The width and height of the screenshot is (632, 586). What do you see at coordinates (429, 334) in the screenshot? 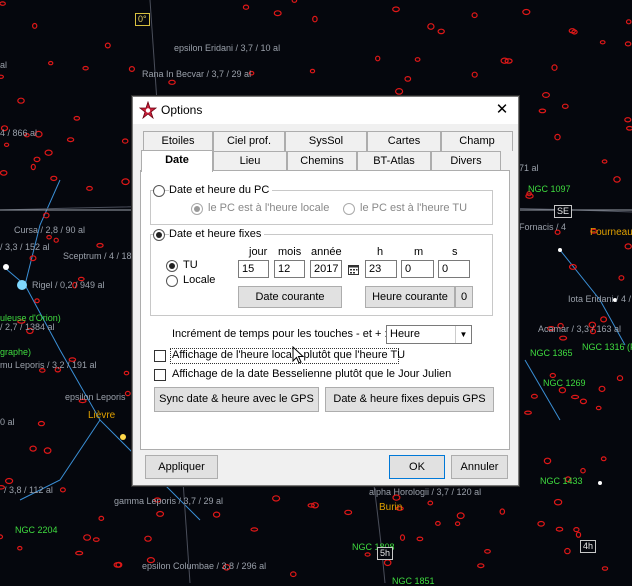
I see `increment-select: Heure ▼` at bounding box center [429, 334].